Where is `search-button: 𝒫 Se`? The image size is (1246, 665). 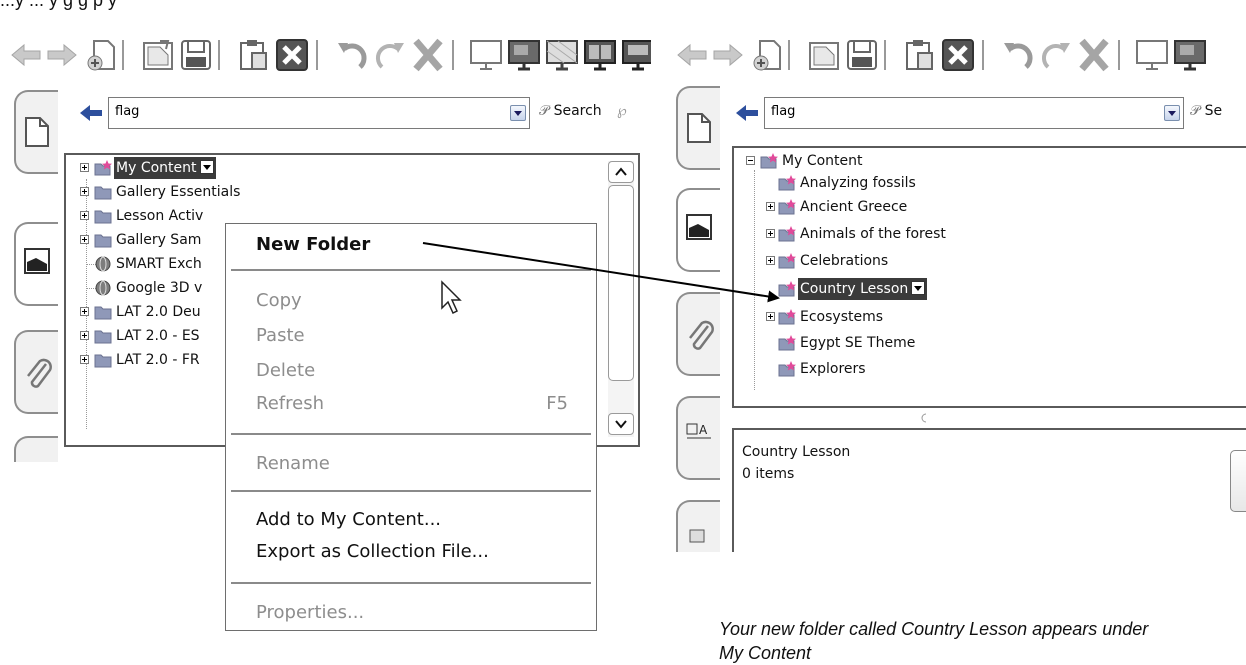 search-button: 𝒫 Se is located at coordinates (1206, 111).